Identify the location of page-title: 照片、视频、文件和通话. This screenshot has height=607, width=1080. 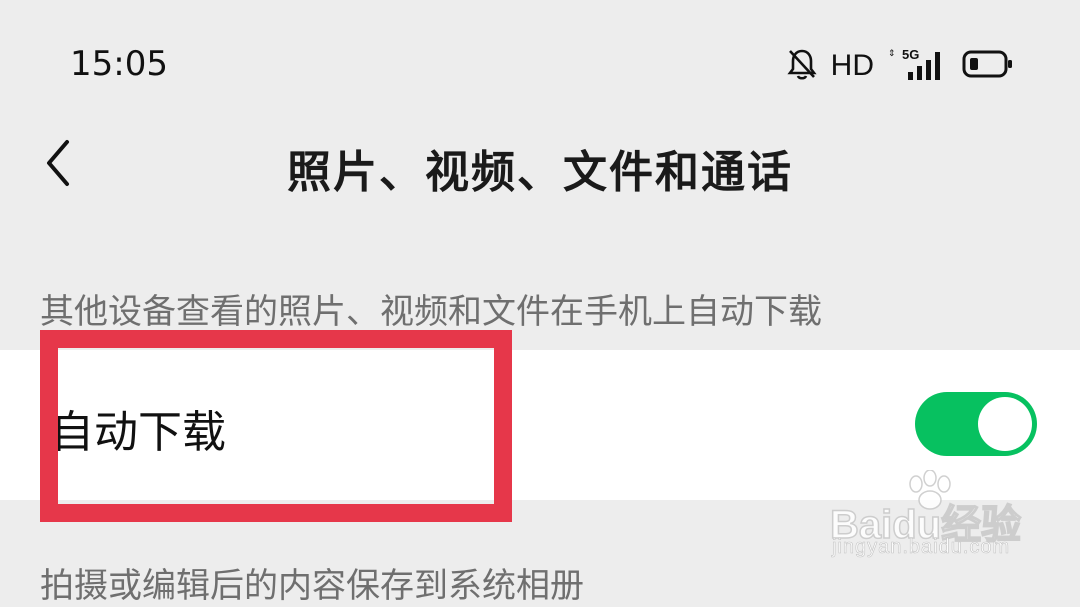
(540, 172).